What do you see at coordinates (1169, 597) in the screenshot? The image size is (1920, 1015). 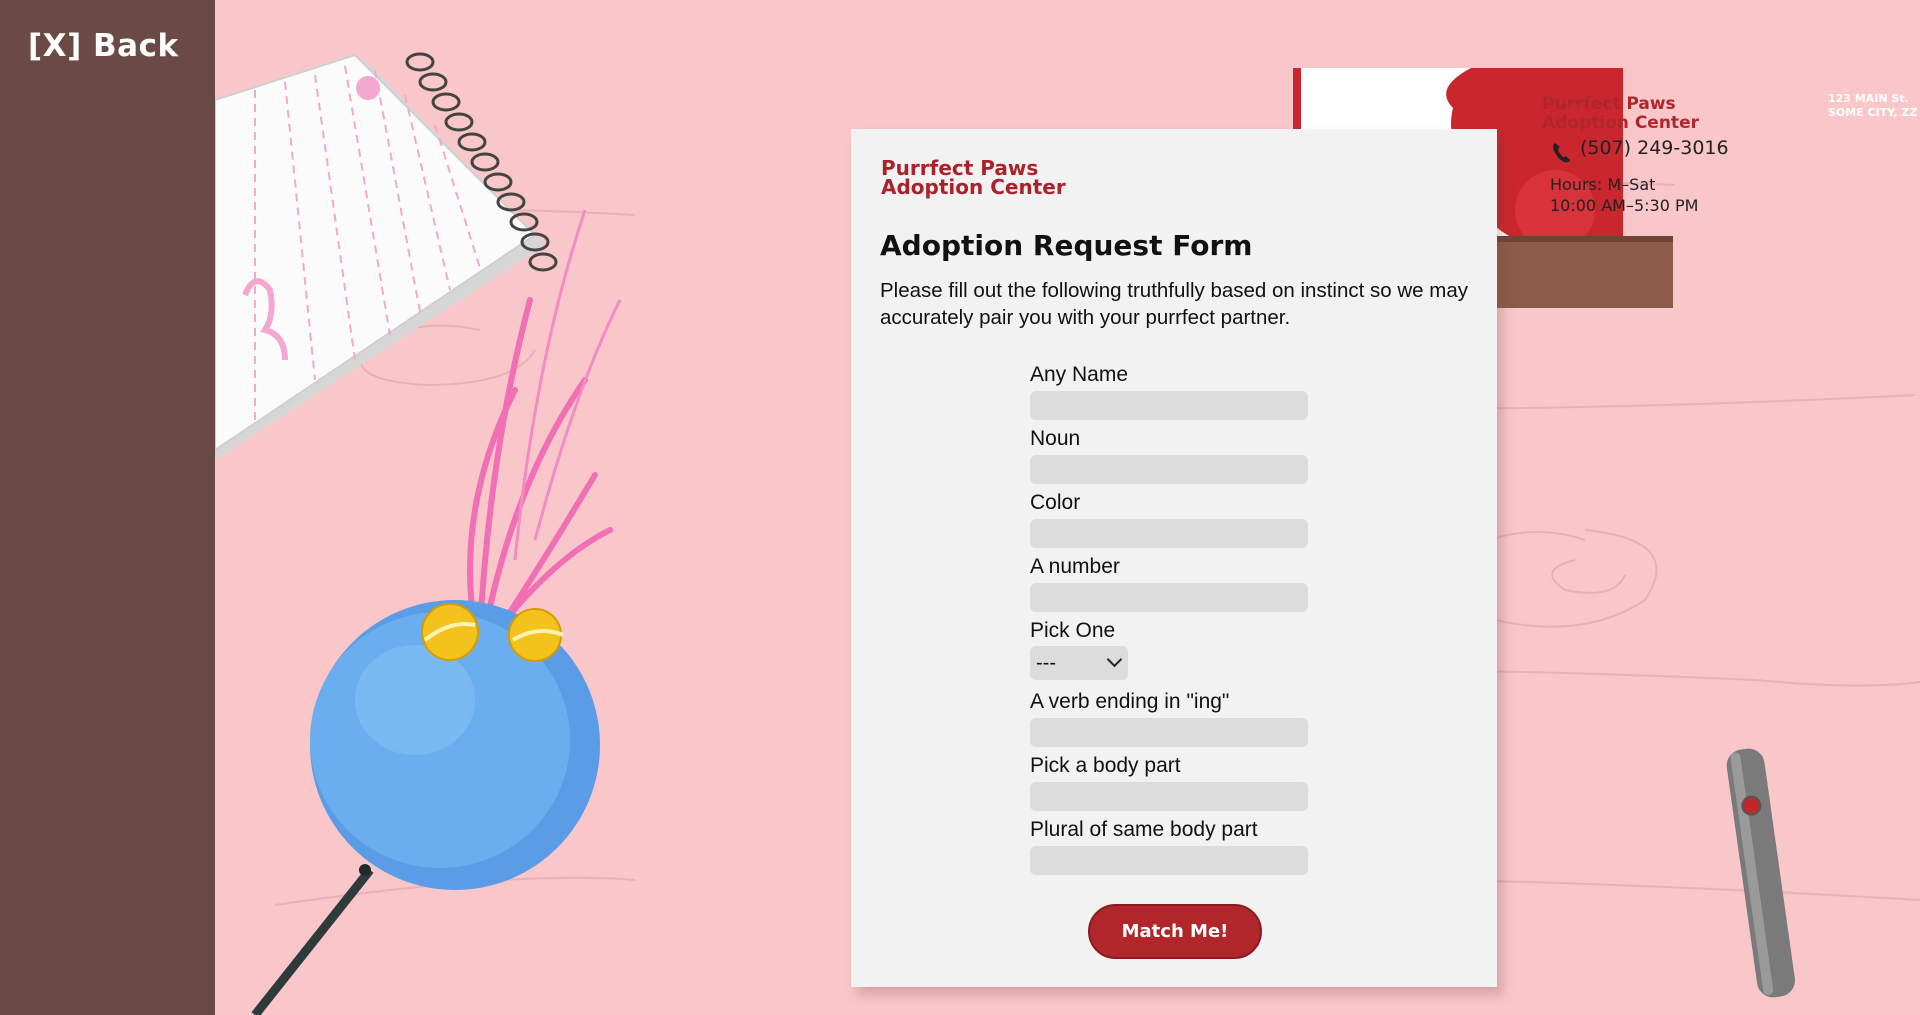 I see `number-input` at bounding box center [1169, 597].